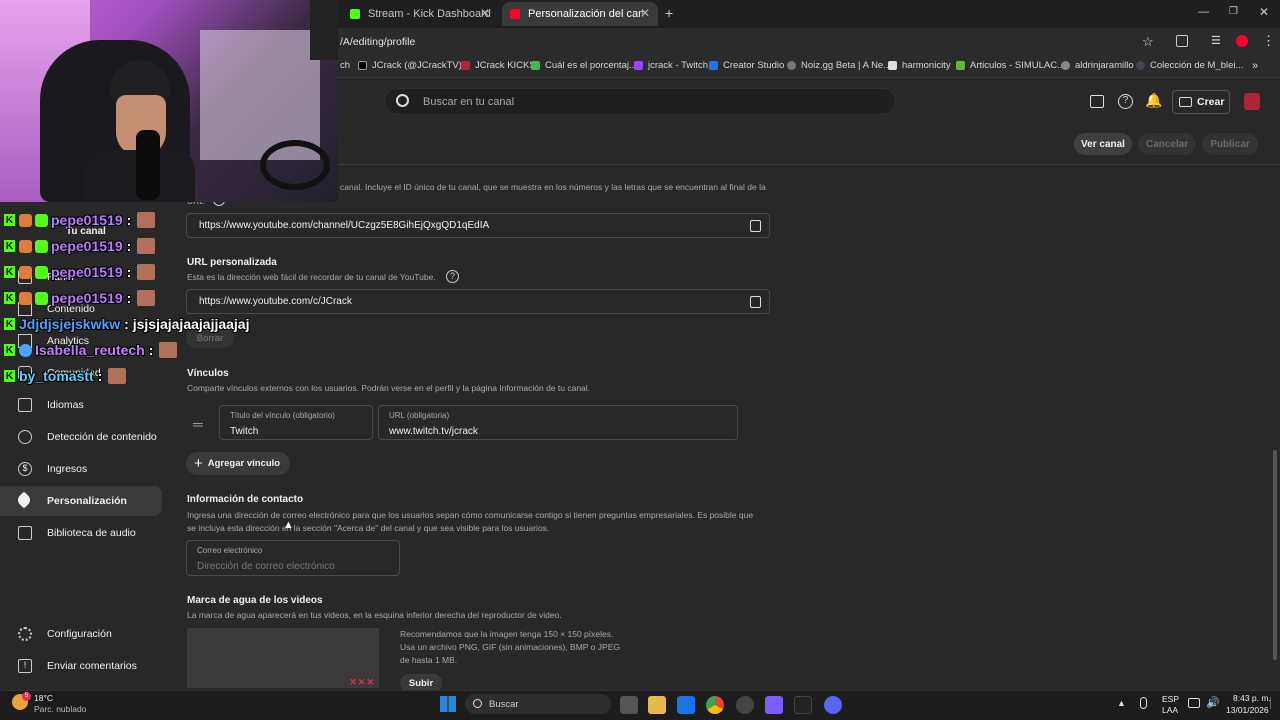 This screenshot has height=720, width=1280. I want to click on mail-icon, so click(686, 705).